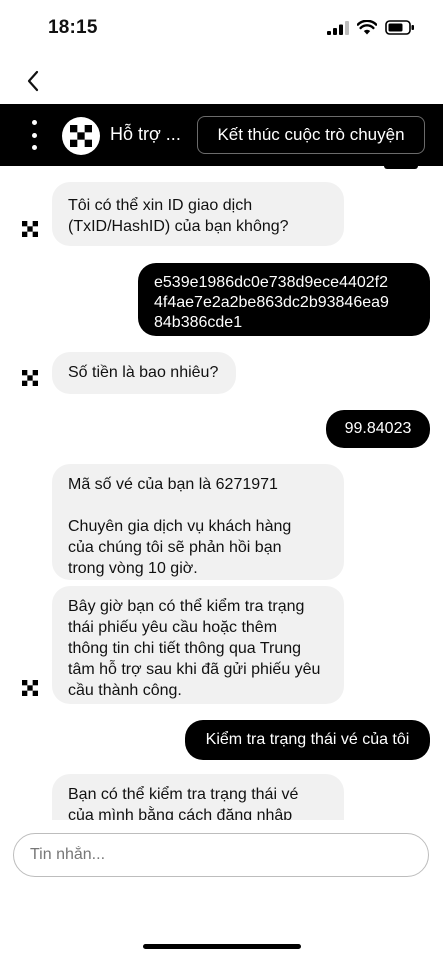  I want to click on status-icons, so click(371, 27).